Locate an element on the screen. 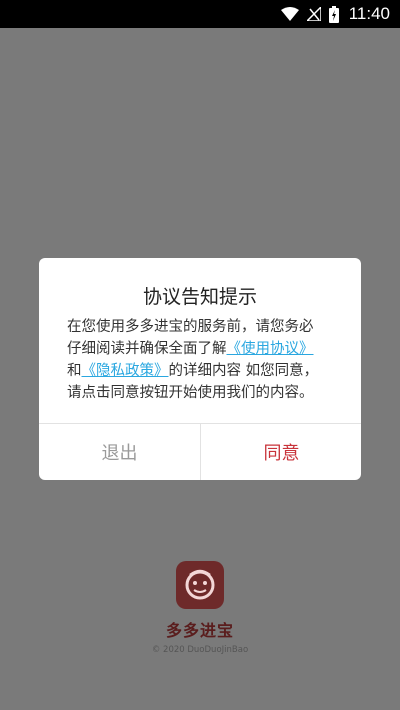  status-bar: 11:40 is located at coordinates (200, 14).